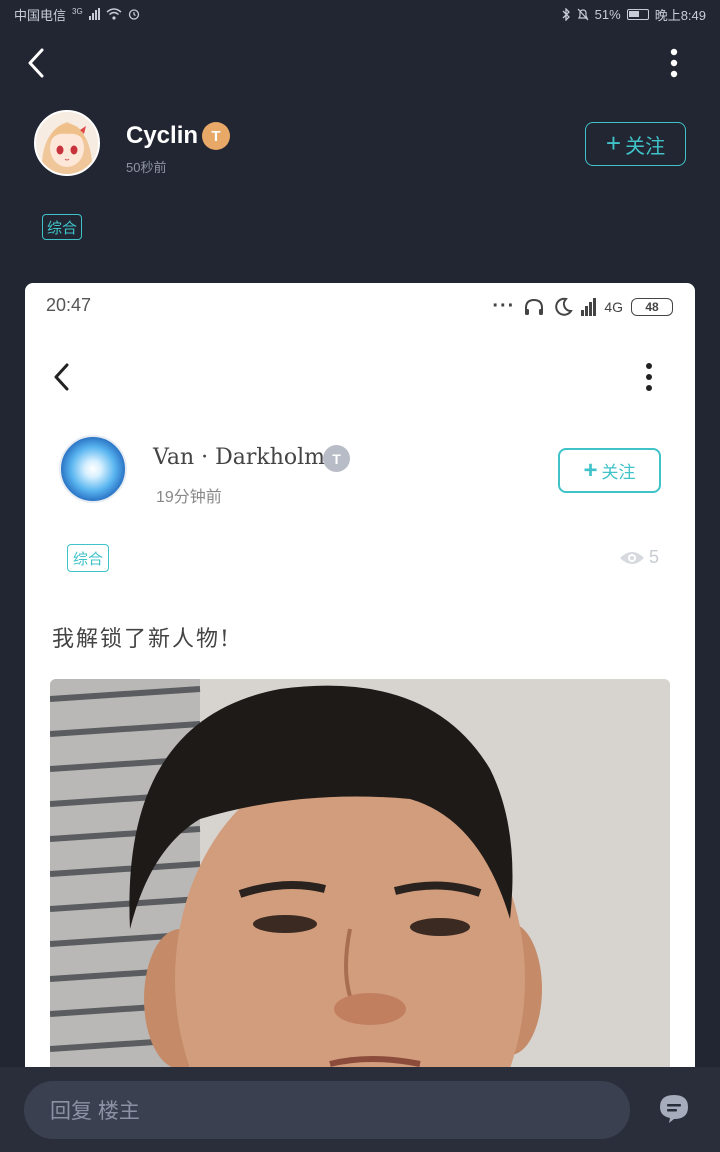  Describe the element at coordinates (607, 14) in the screenshot. I see `battery-percent: 51%` at that location.